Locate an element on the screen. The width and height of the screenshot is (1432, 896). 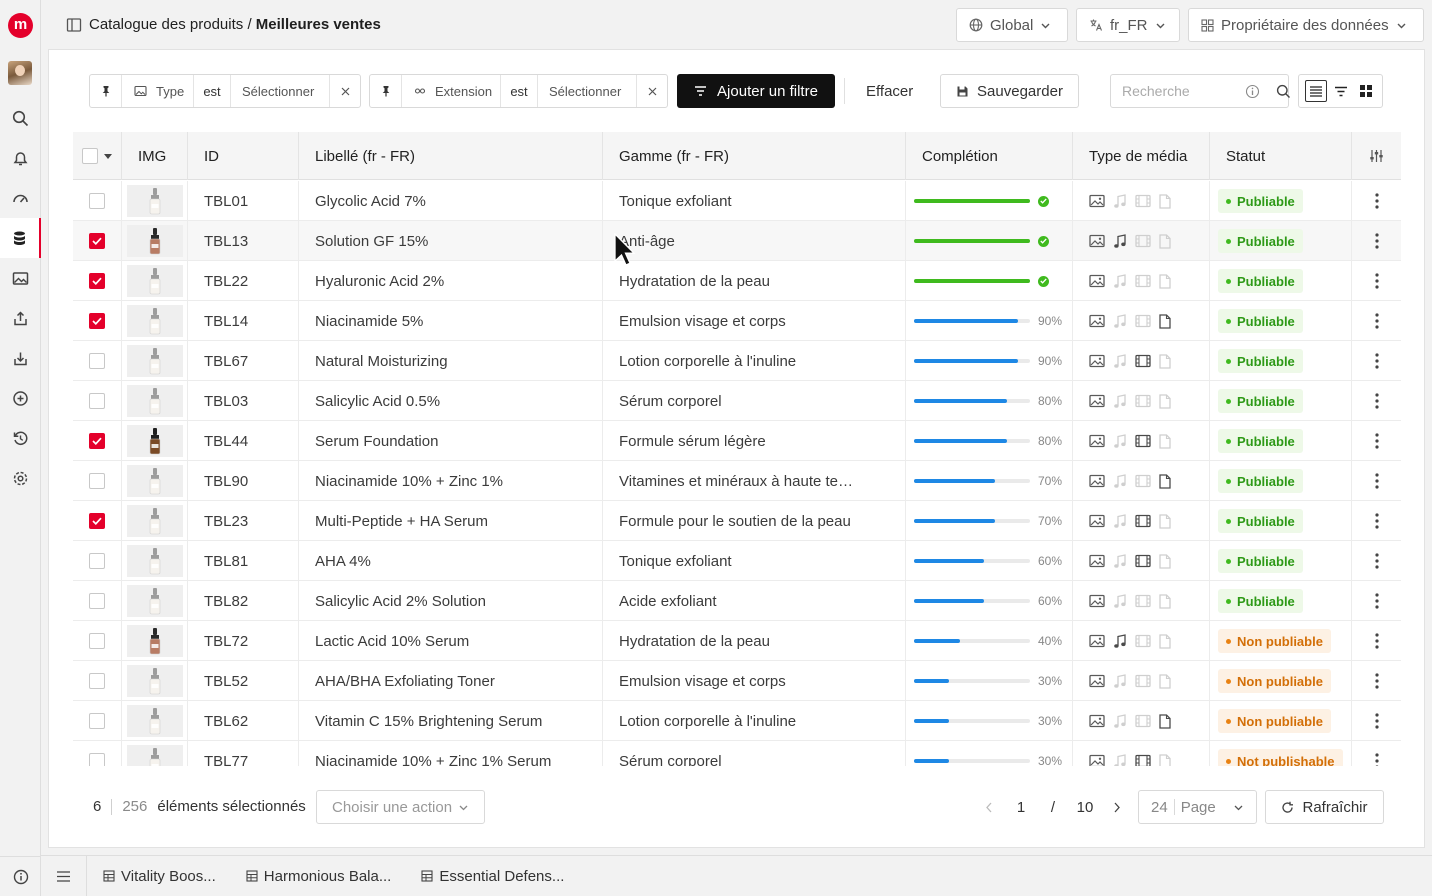
product-label: AHA 4% is located at coordinates (451, 561).